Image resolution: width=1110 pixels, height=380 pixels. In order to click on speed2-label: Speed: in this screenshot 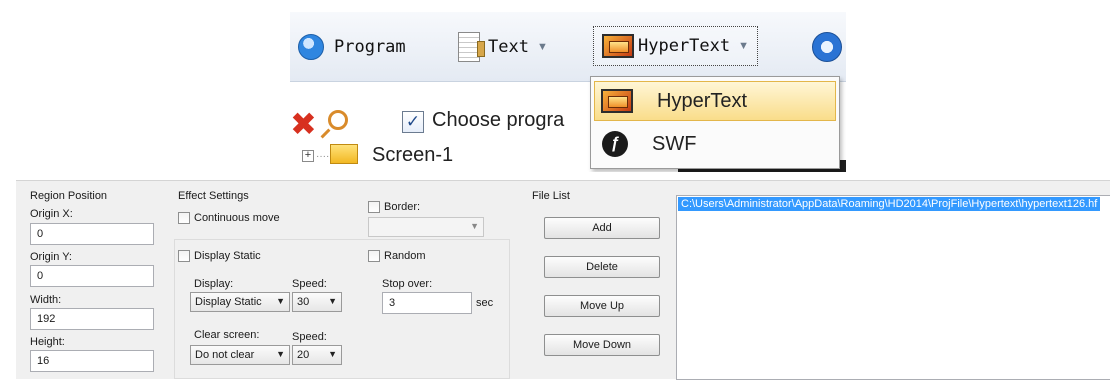, I will do `click(309, 337)`.